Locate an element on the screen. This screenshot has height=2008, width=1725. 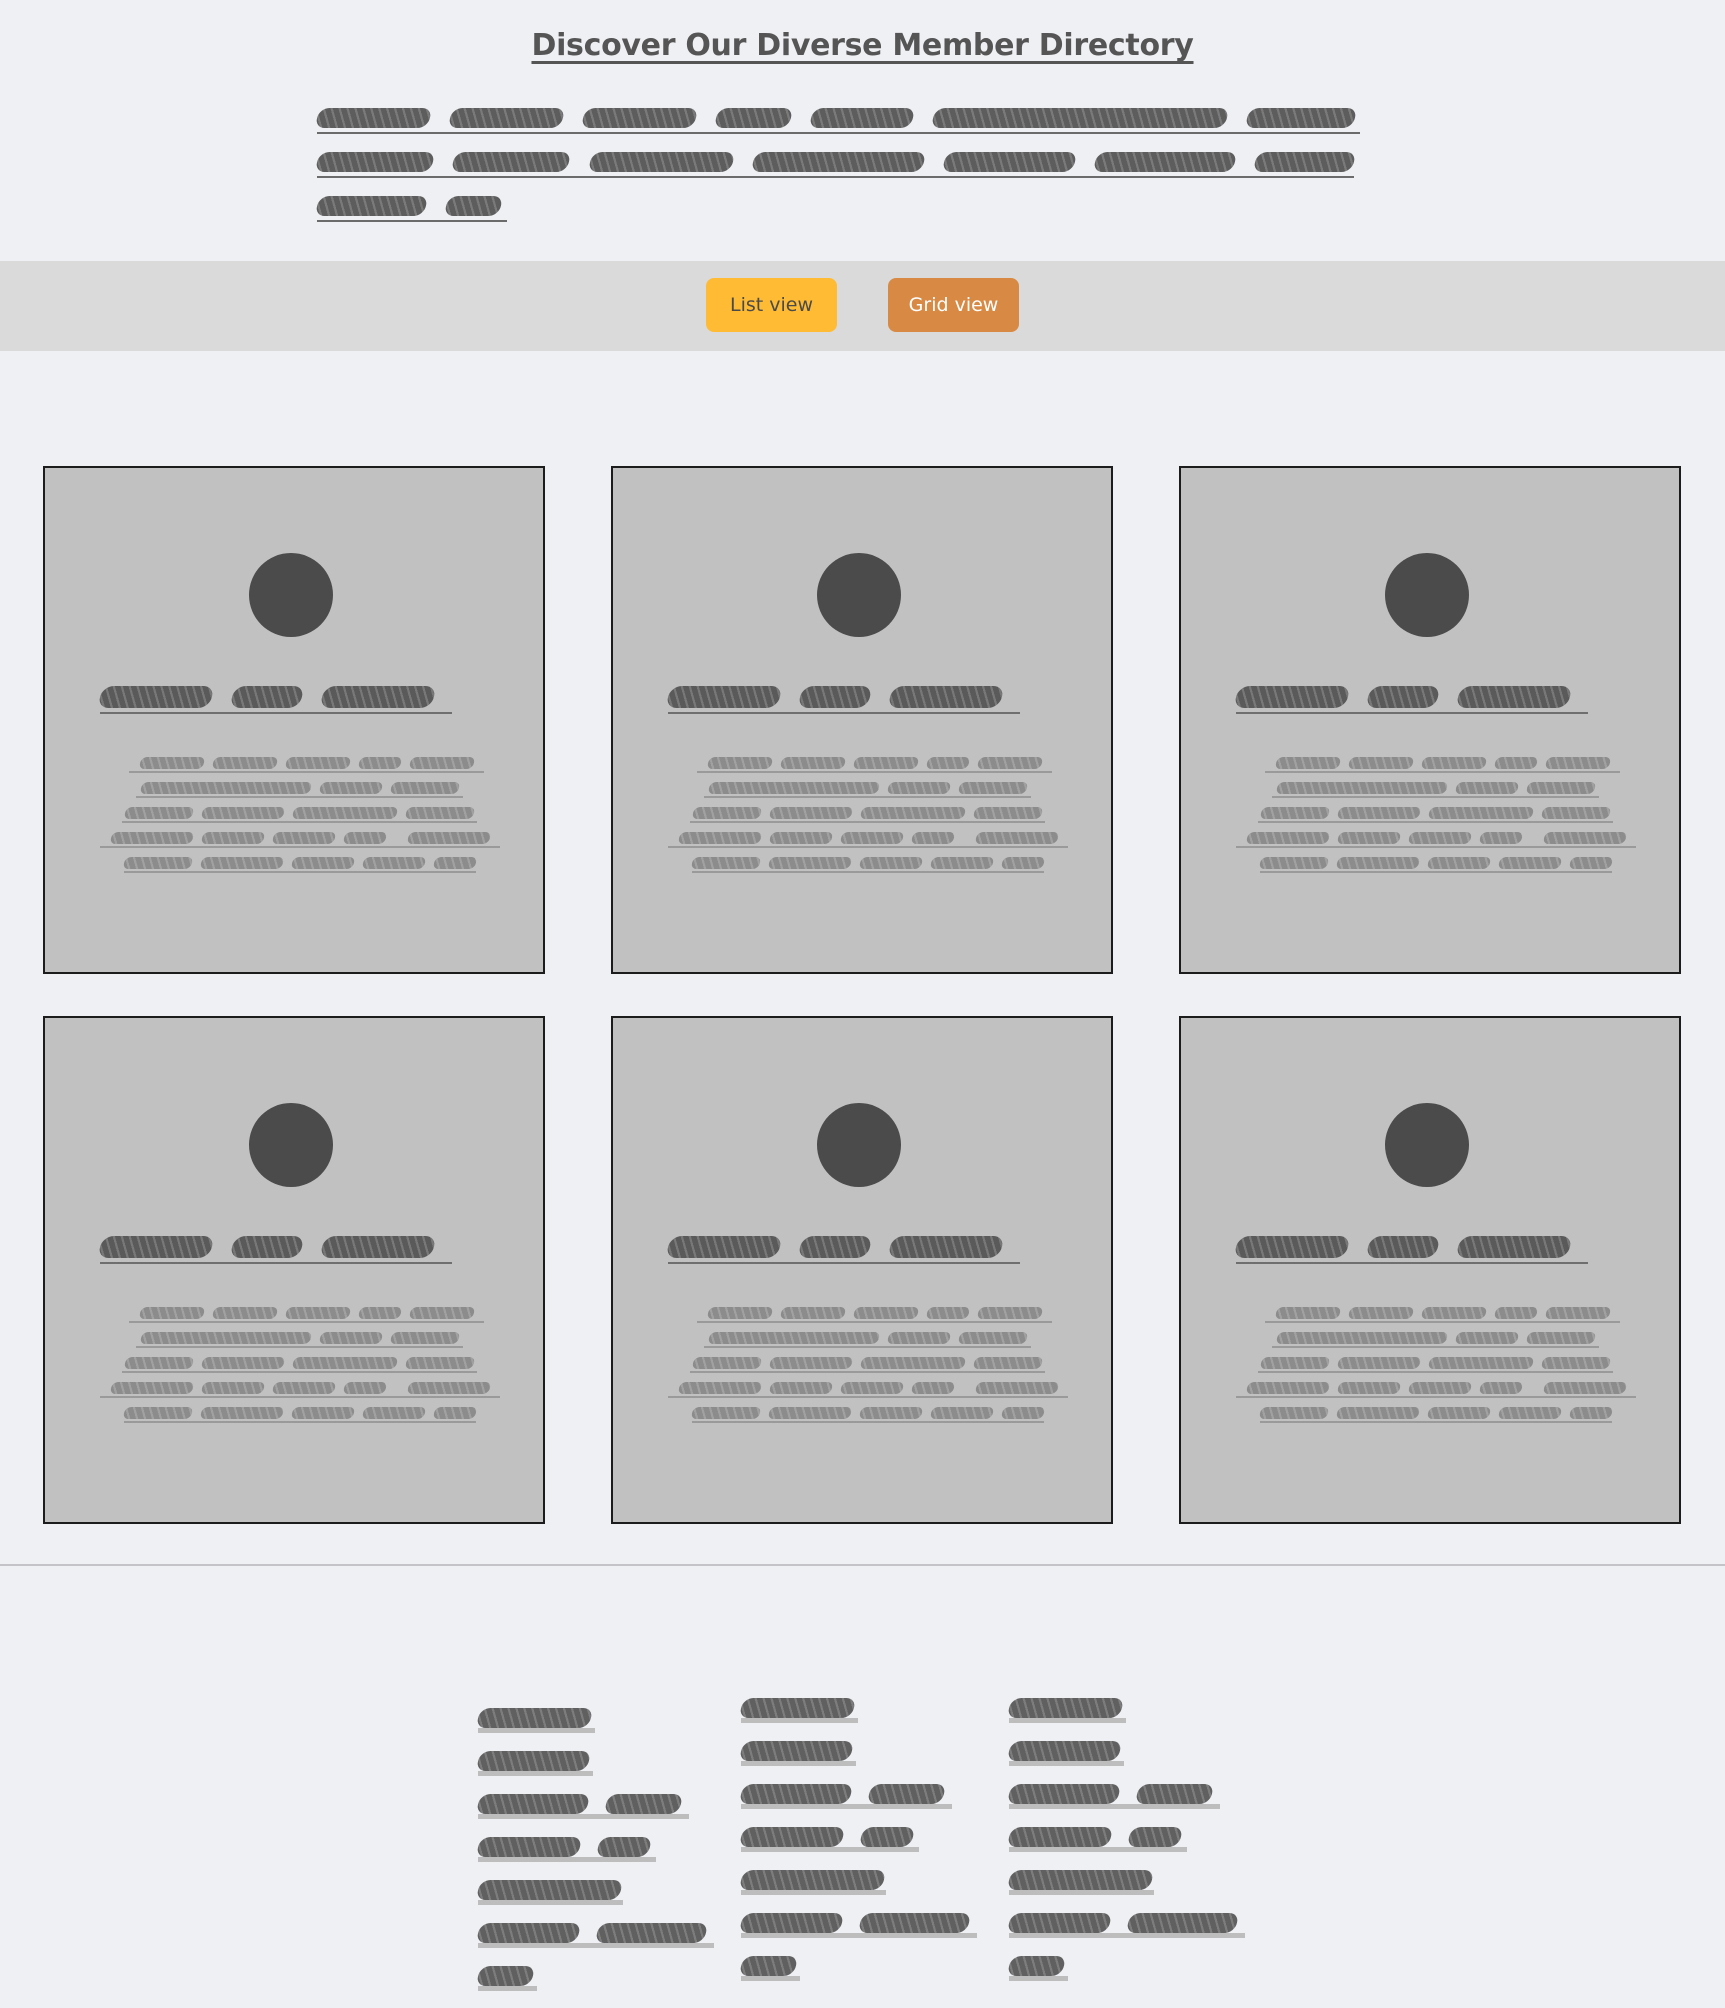
page-header: Discover Our Diverse Member Directory is located at coordinates (862, 130).